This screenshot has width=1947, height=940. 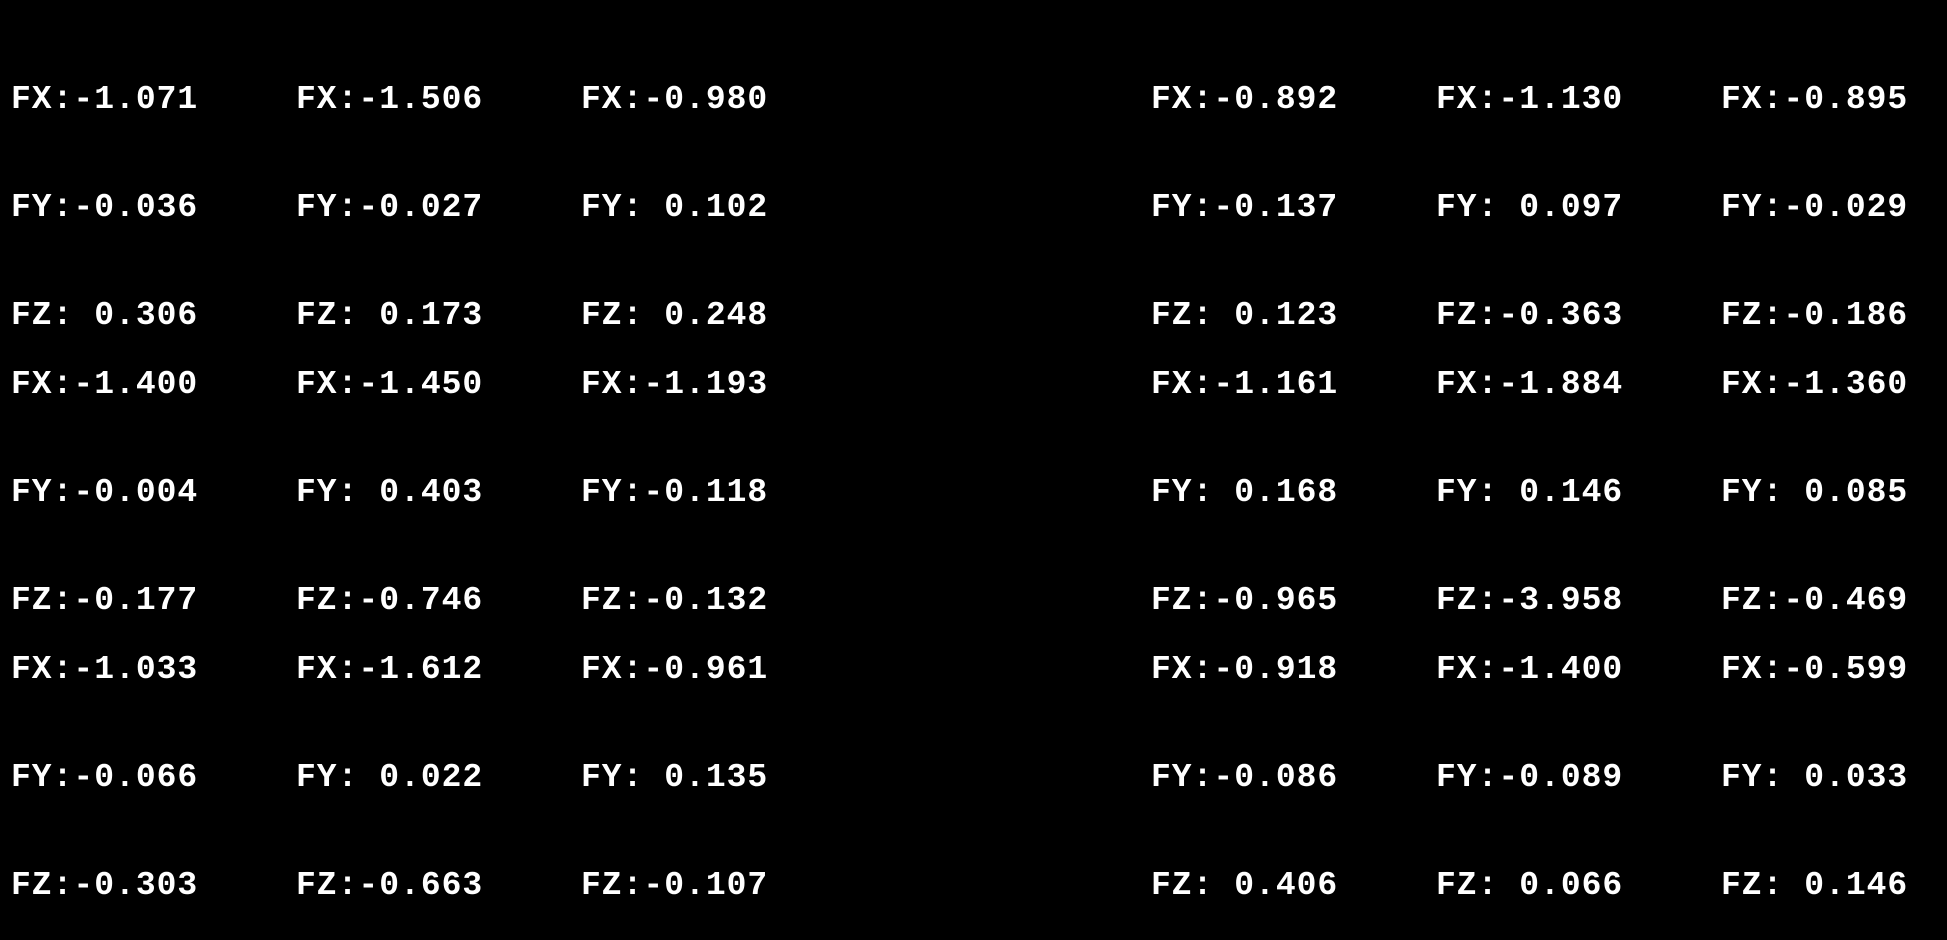 What do you see at coordinates (1245, 207) in the screenshot?
I see `fy-value: FY:-0.137` at bounding box center [1245, 207].